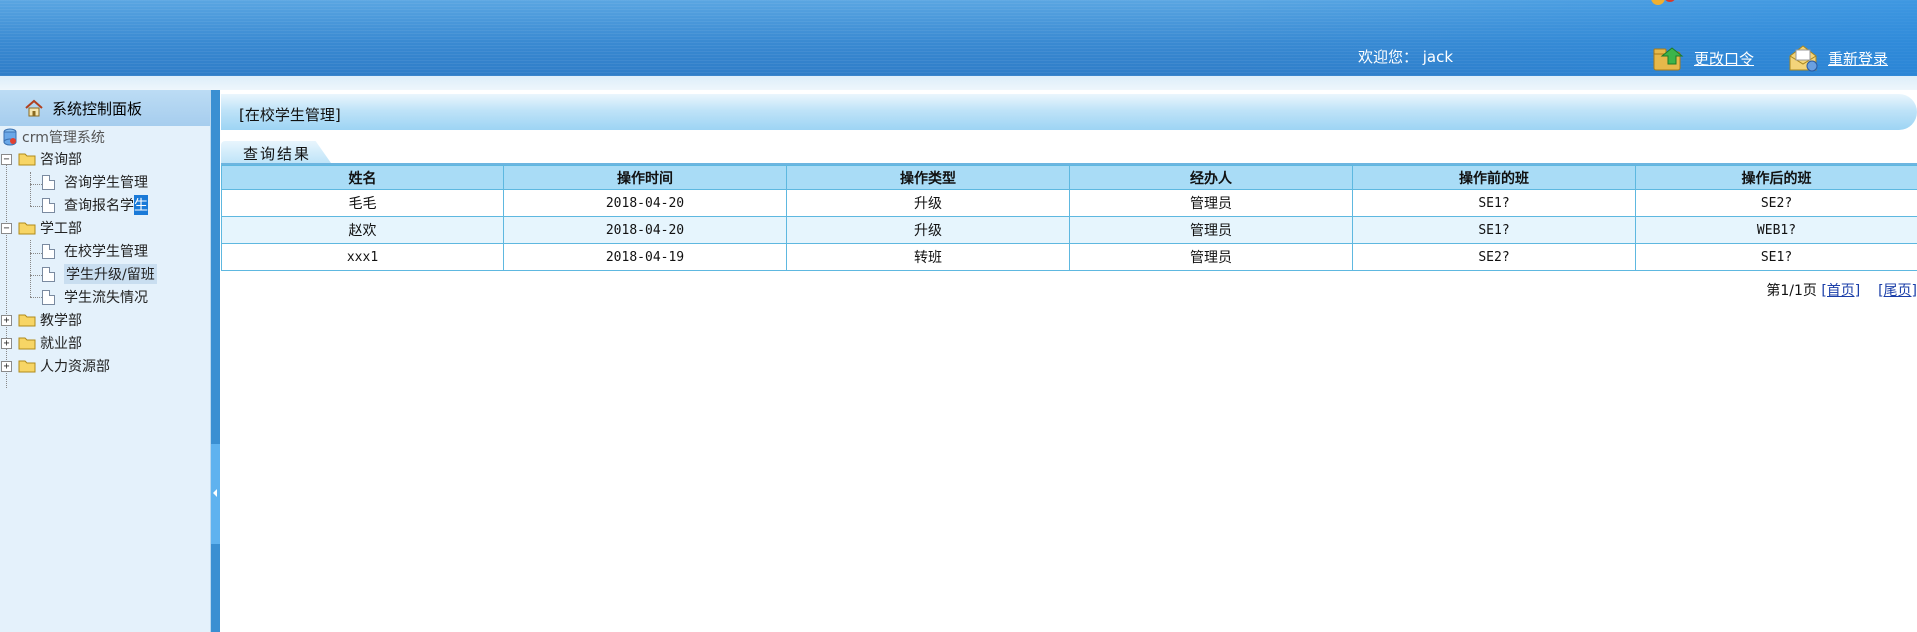 The image size is (1917, 632). Describe the element at coordinates (362, 177) in the screenshot. I see `column-header: 姓名` at that location.